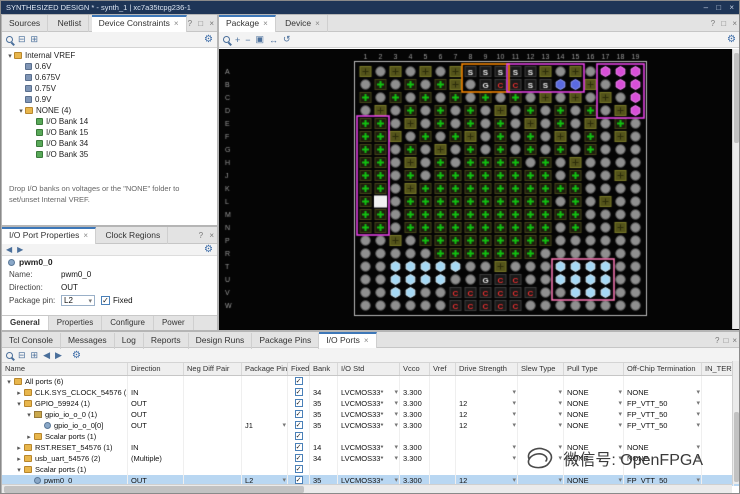 This screenshot has height=494, width=740. Describe the element at coordinates (109, 121) in the screenshot. I see `tree-item-i-o-bank-14: I/O Bank 14` at that location.